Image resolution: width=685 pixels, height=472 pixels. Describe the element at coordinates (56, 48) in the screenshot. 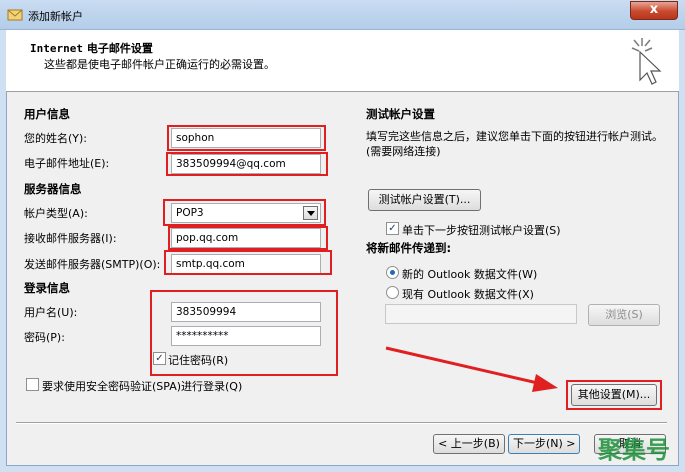

I see `header-title-en: Internet` at that location.